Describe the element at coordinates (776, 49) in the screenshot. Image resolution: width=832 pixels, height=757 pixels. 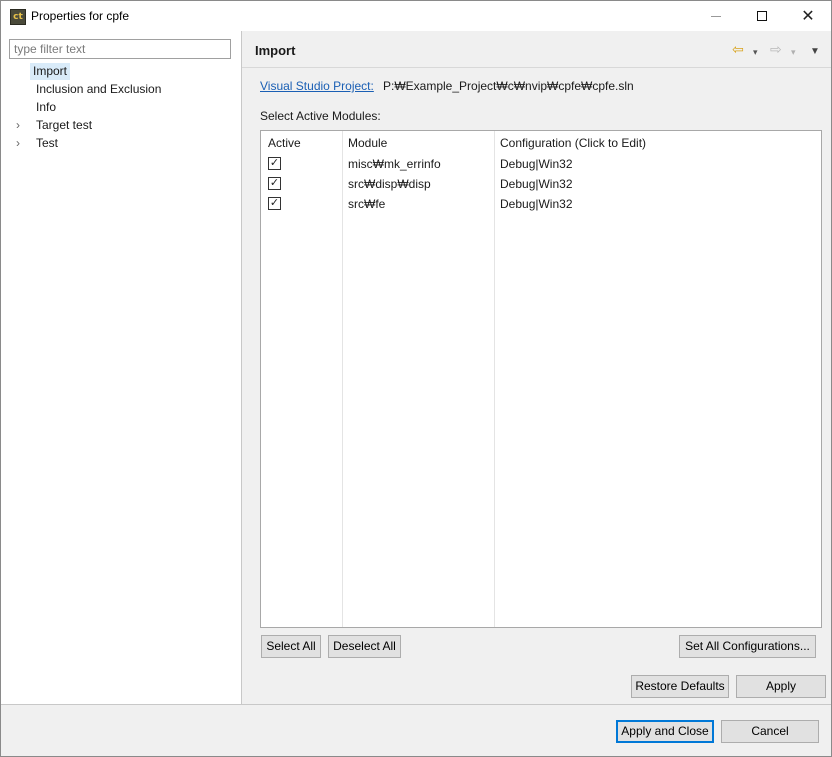
I see `forward-arrow-icon: ⇨` at that location.